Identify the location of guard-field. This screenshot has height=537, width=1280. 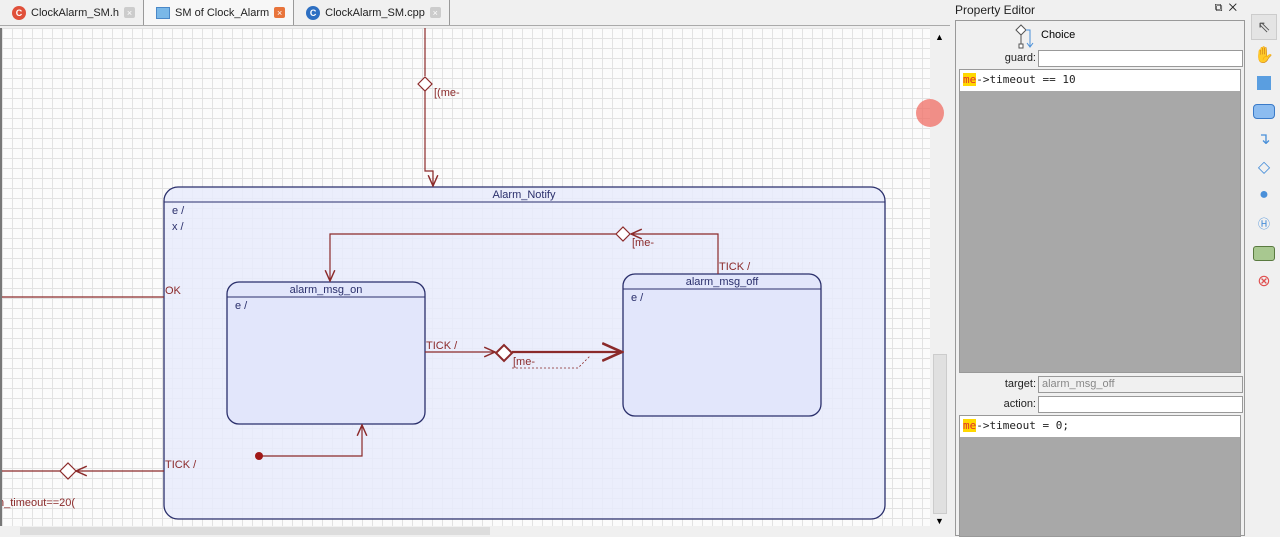
(1140, 58).